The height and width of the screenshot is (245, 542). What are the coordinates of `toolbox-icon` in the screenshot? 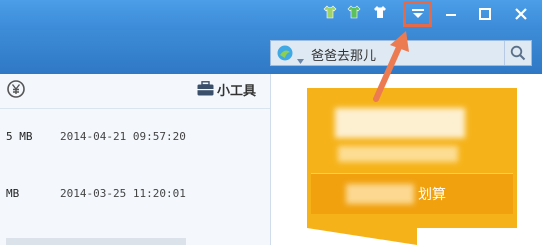 It's located at (205, 90).